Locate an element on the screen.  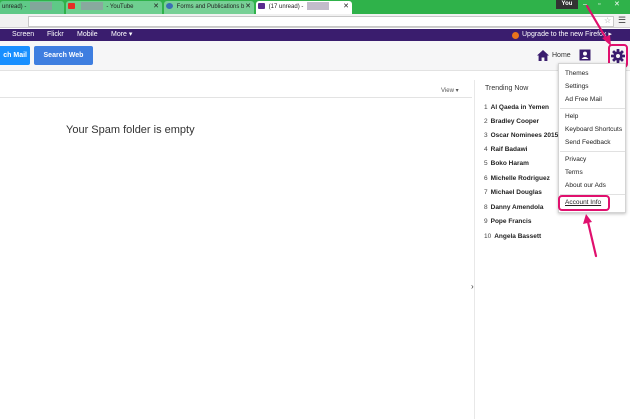
tab-mail-active: (17 unread) - ✕ is located at coordinates (304, 7).